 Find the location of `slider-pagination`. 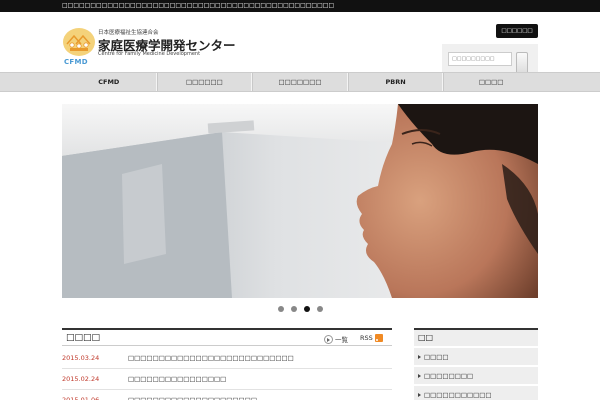

slider-pagination is located at coordinates (300, 310).